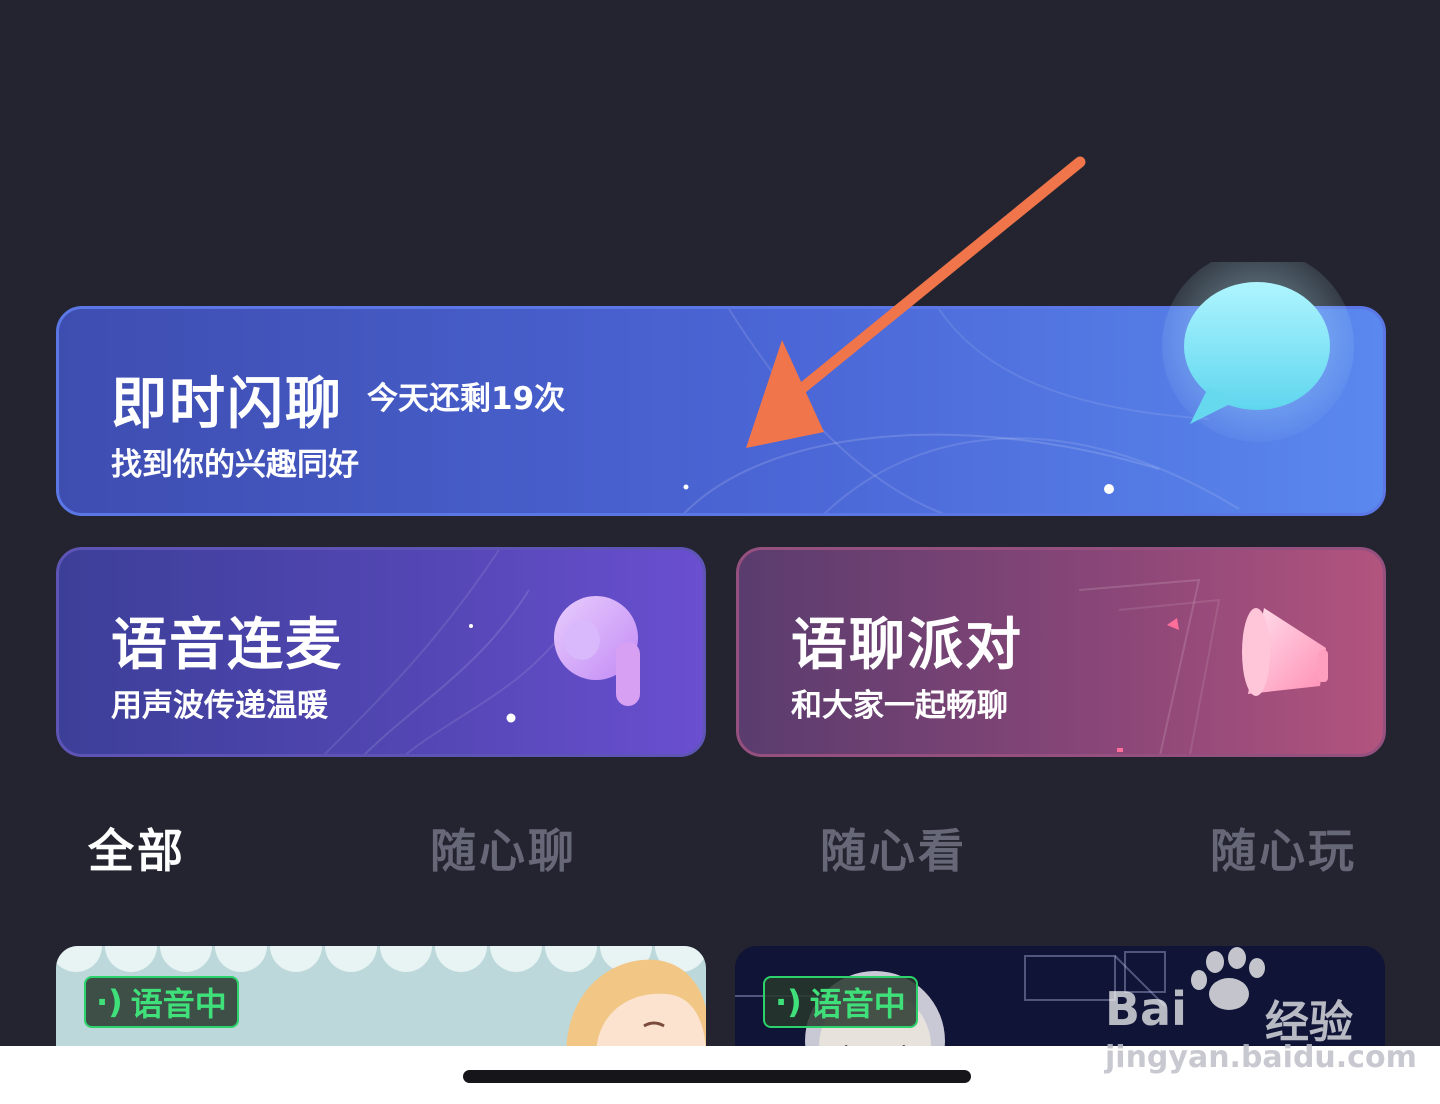  I want to click on paw-icon, so click(1228, 978).